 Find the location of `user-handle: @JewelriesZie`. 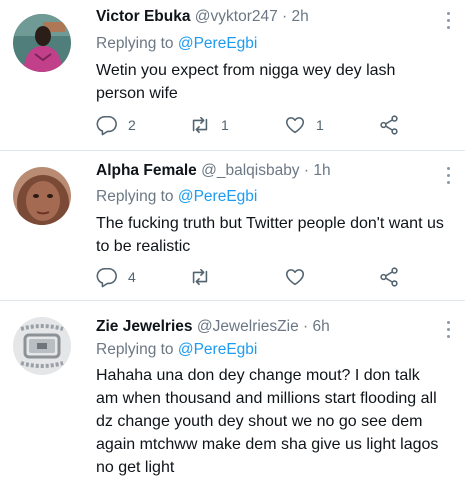

user-handle: @JewelriesZie is located at coordinates (248, 326).